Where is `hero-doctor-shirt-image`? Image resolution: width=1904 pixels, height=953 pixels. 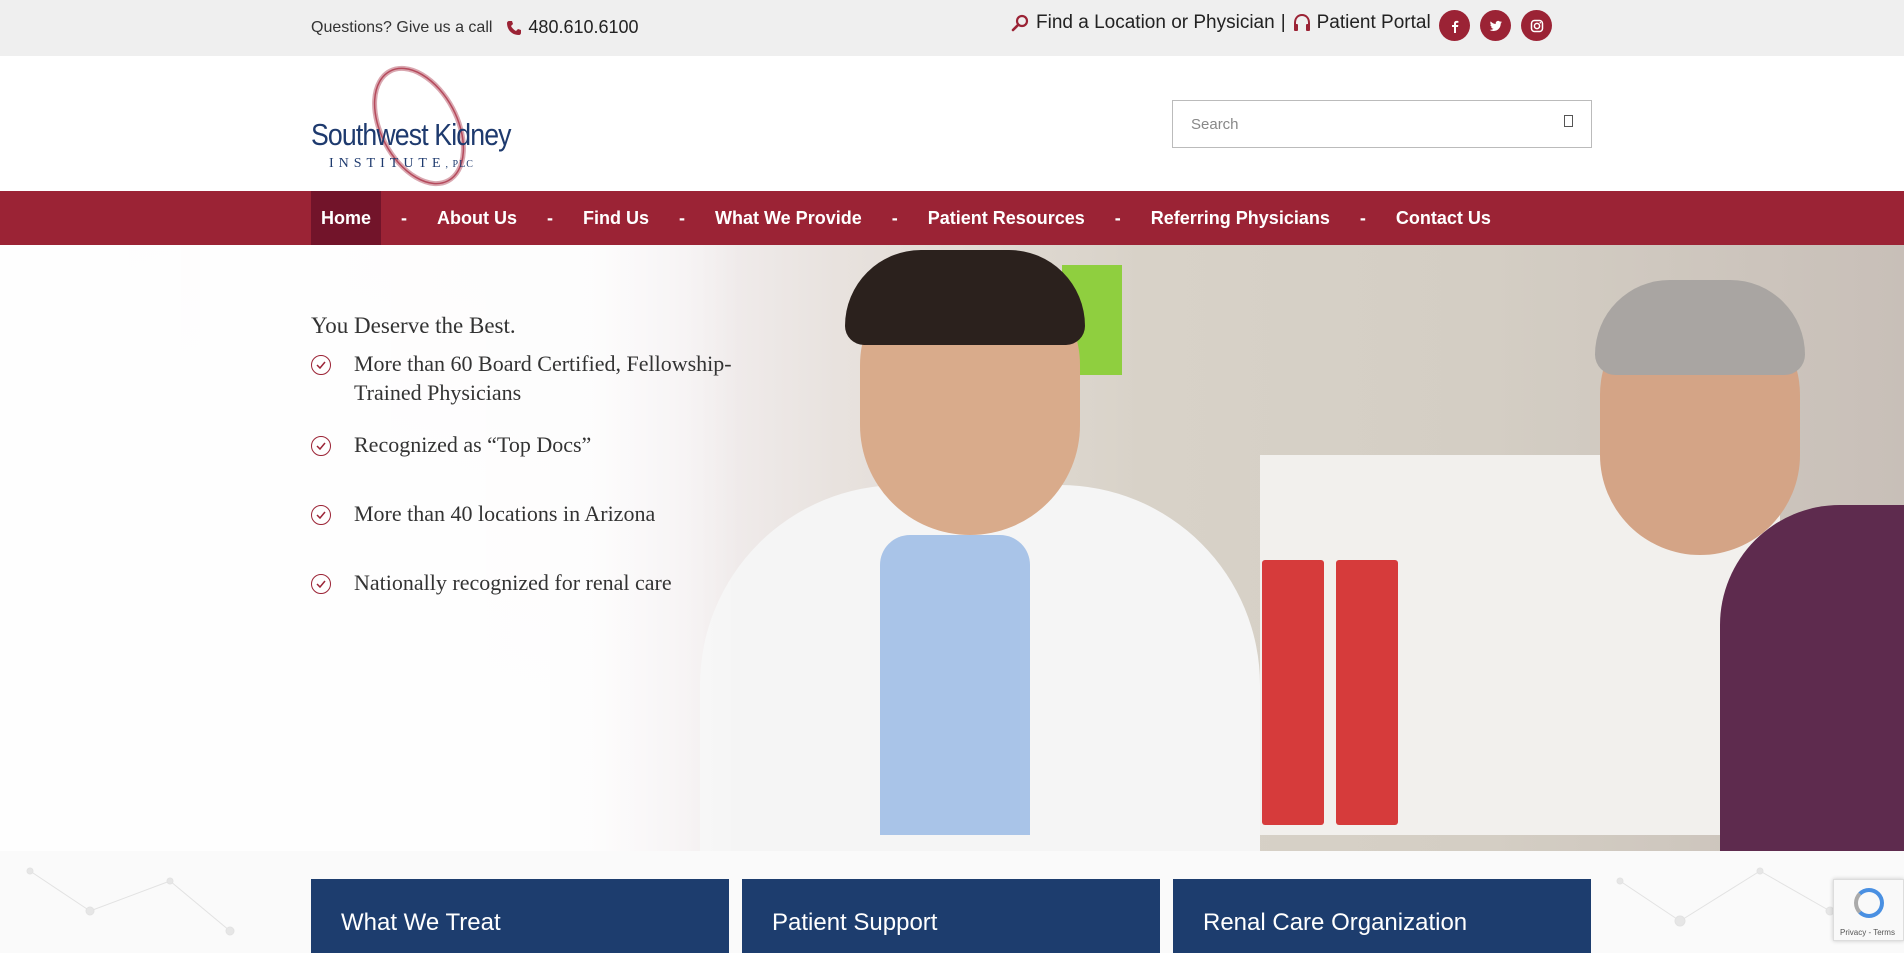 hero-doctor-shirt-image is located at coordinates (955, 685).